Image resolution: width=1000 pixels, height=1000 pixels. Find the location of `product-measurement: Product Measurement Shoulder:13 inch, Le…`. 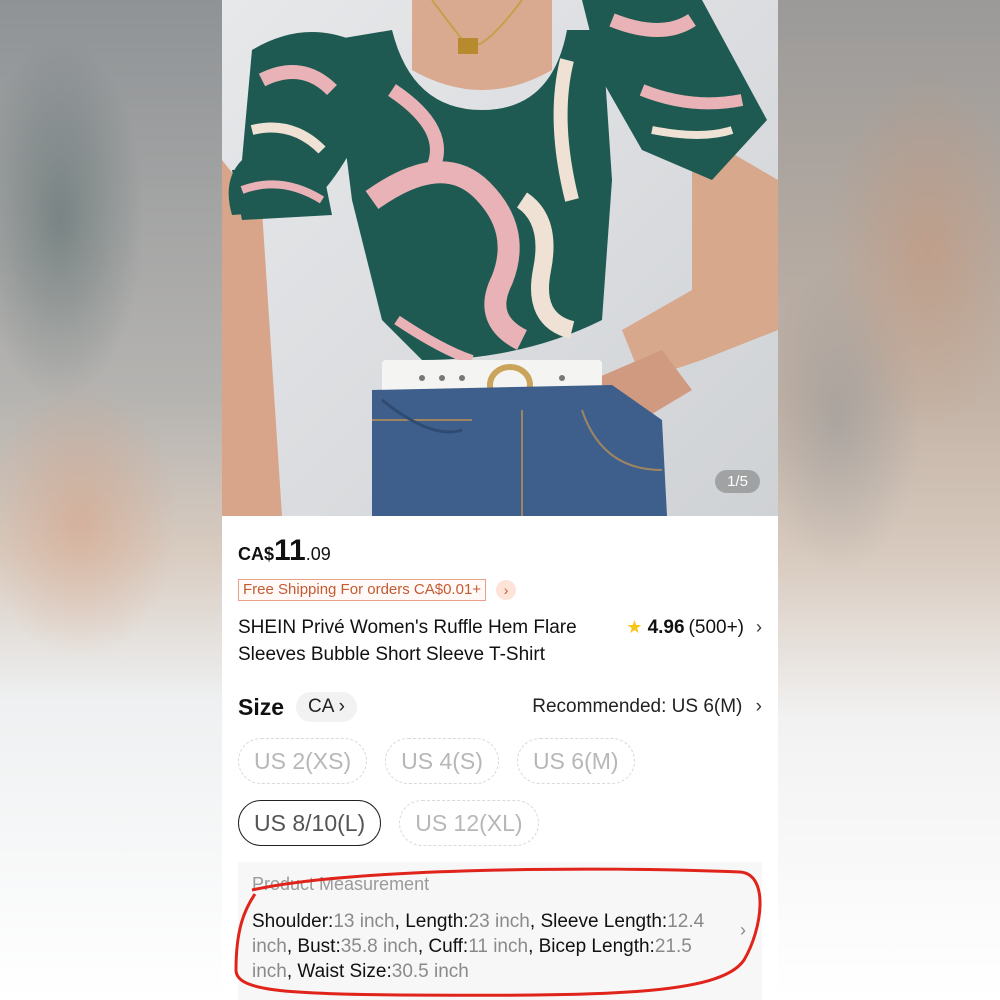

product-measurement: Product Measurement Shoulder:13 inch, Le… is located at coordinates (500, 931).